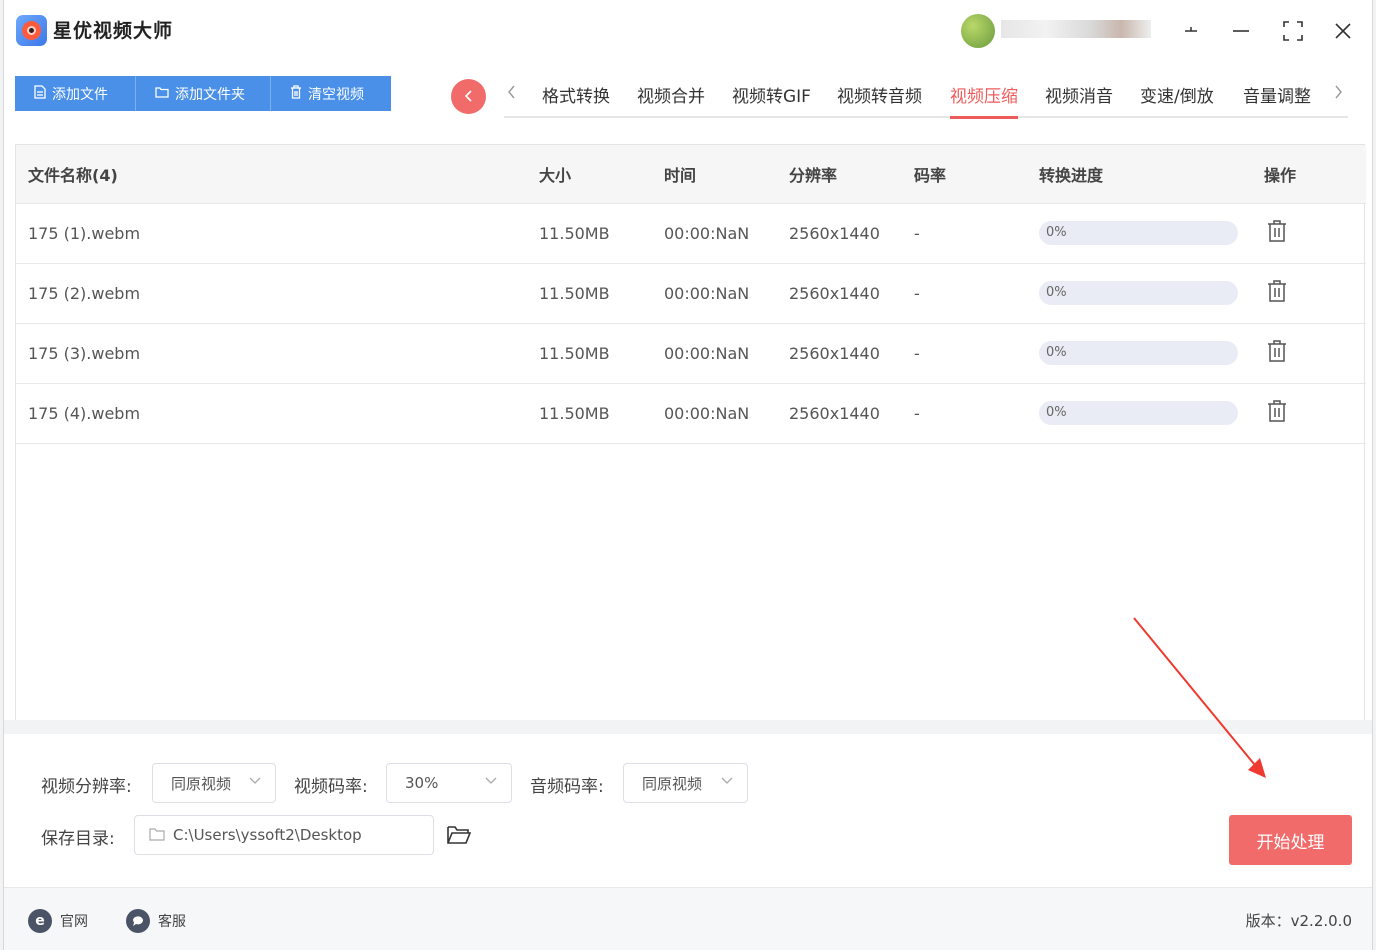 The height and width of the screenshot is (950, 1376). What do you see at coordinates (296, 93) in the screenshot?
I see `trash-icon` at bounding box center [296, 93].